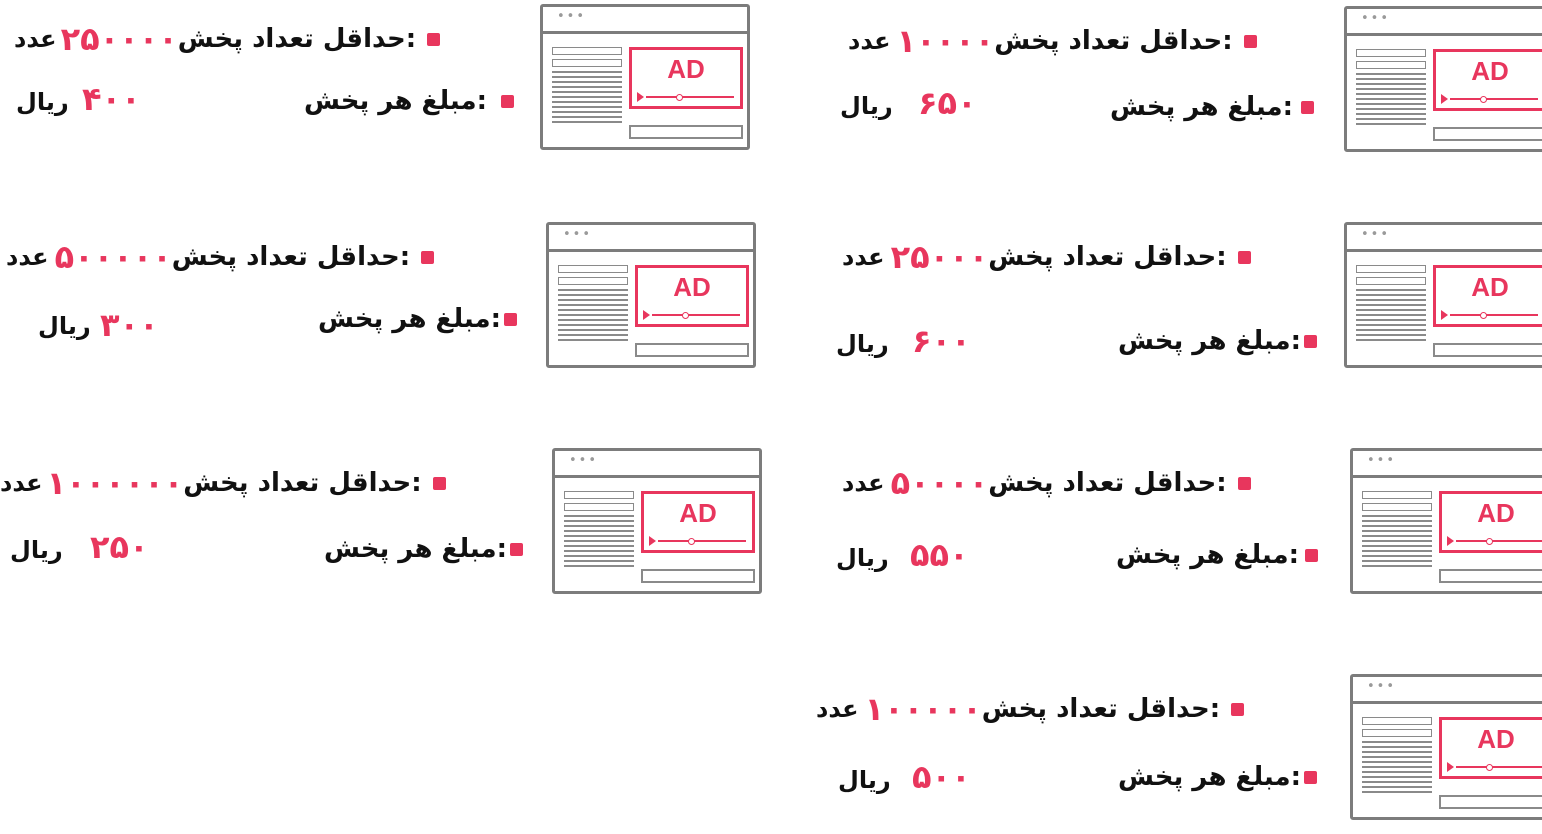 This screenshot has height=834, width=1542. I want to click on price-value: ۴۰۰, so click(111, 99).